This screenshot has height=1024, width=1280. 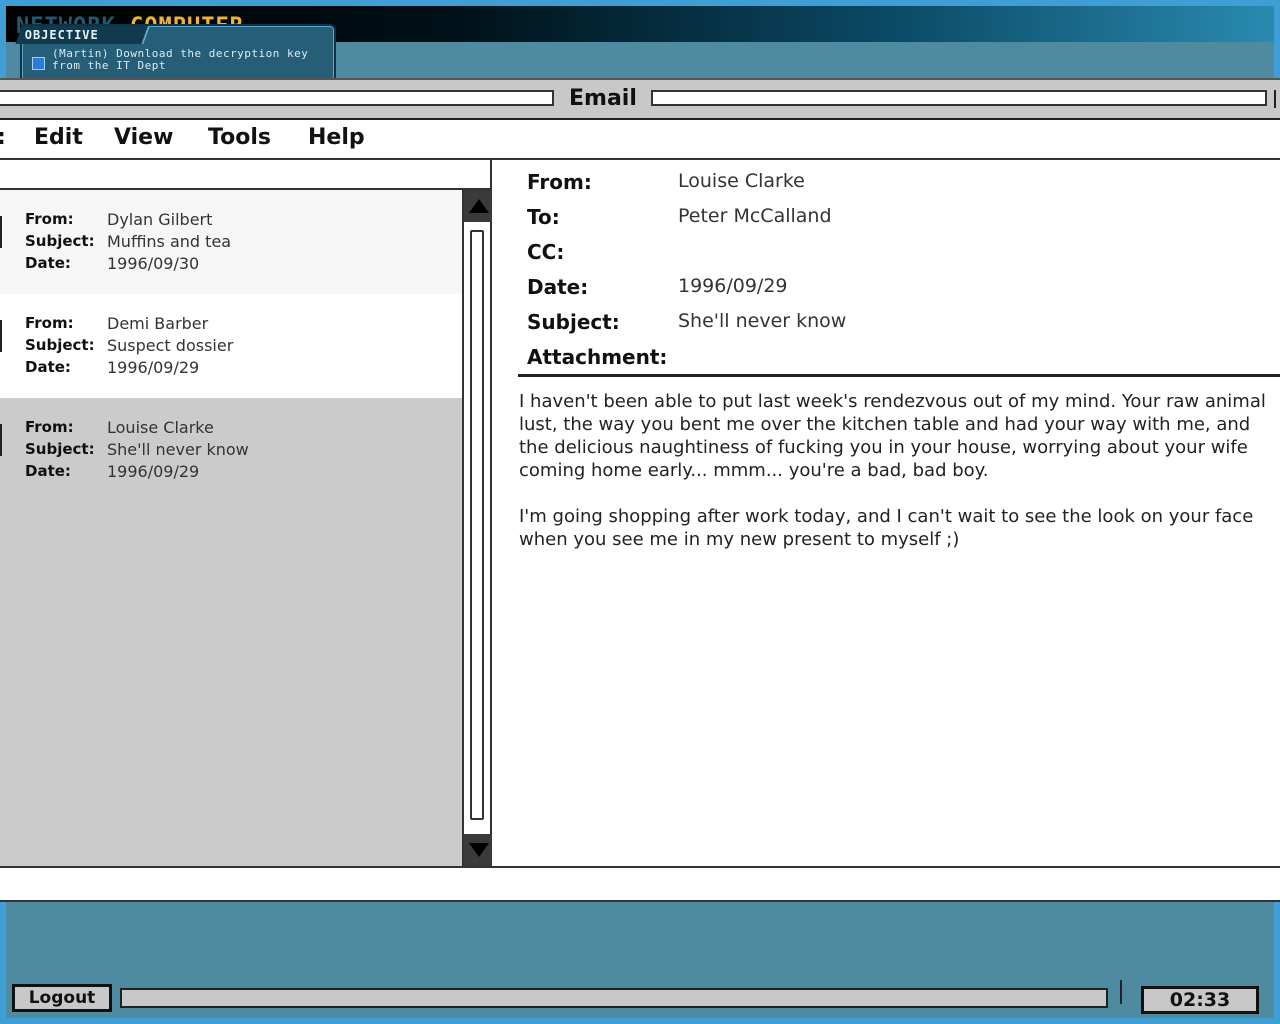 What do you see at coordinates (755, 216) in the screenshot?
I see `detail-to: Peter McCalland` at bounding box center [755, 216].